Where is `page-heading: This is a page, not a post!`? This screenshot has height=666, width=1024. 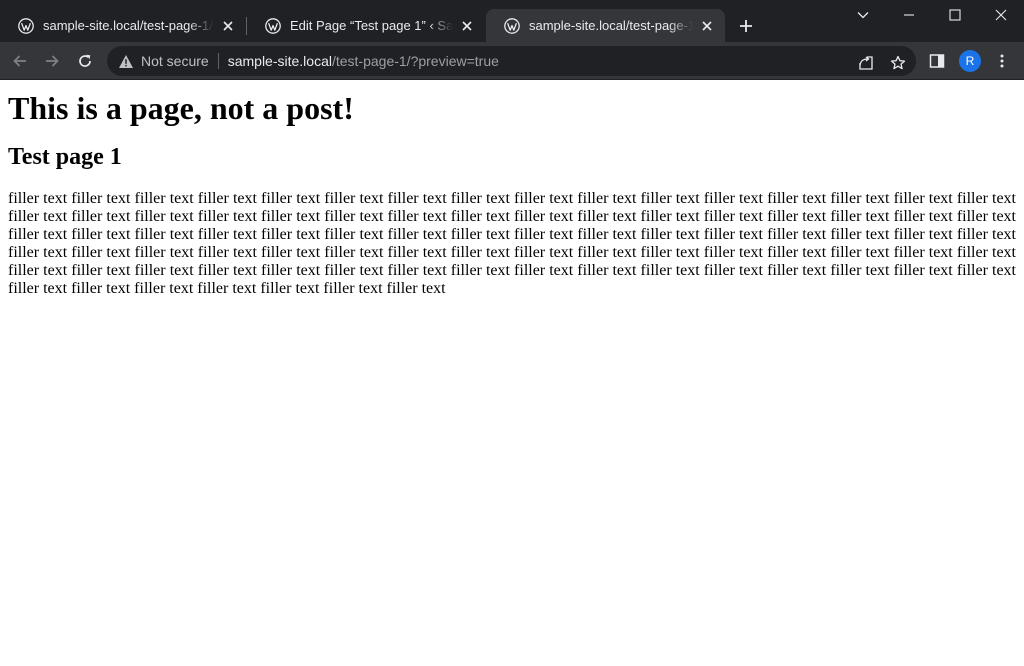
page-heading: This is a page, not a post! is located at coordinates (181, 108).